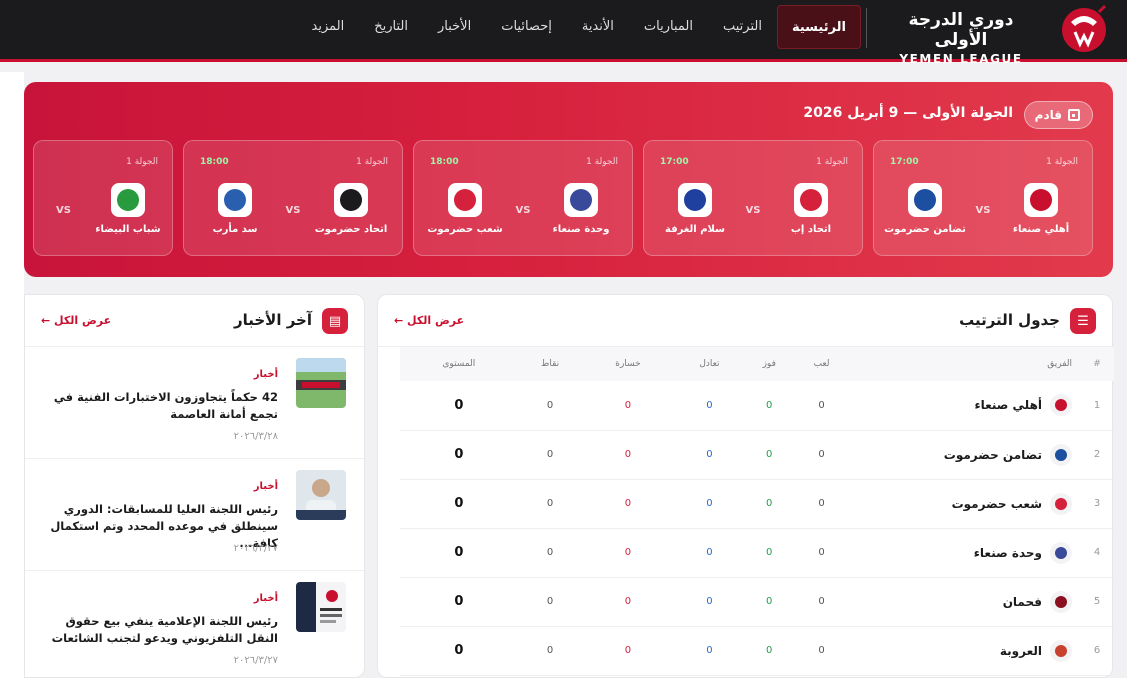  Describe the element at coordinates (255, 436) in the screenshot. I see `news-date: ٢٠٢٦/٣/٢٨` at that location.